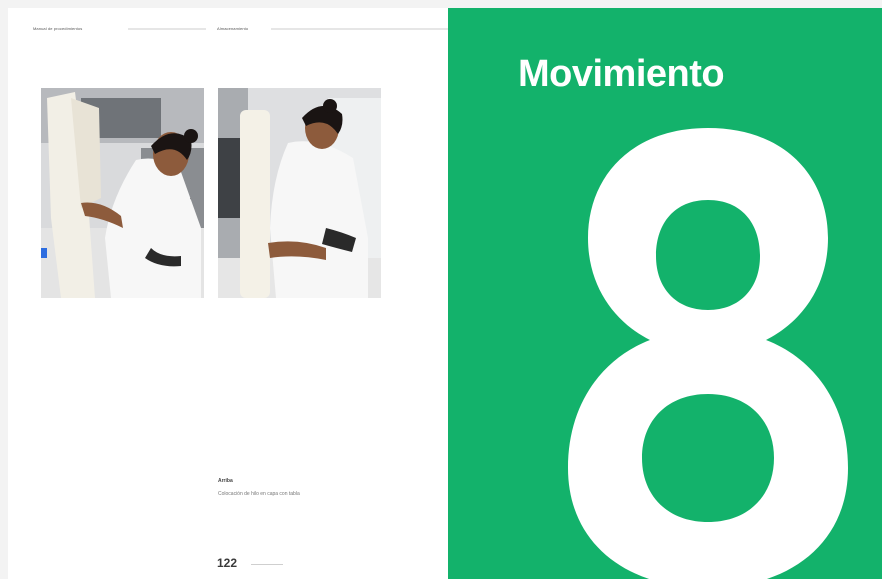 This screenshot has height=579, width=882. Describe the element at coordinates (267, 564) in the screenshot. I see `page-number-rule` at that location.